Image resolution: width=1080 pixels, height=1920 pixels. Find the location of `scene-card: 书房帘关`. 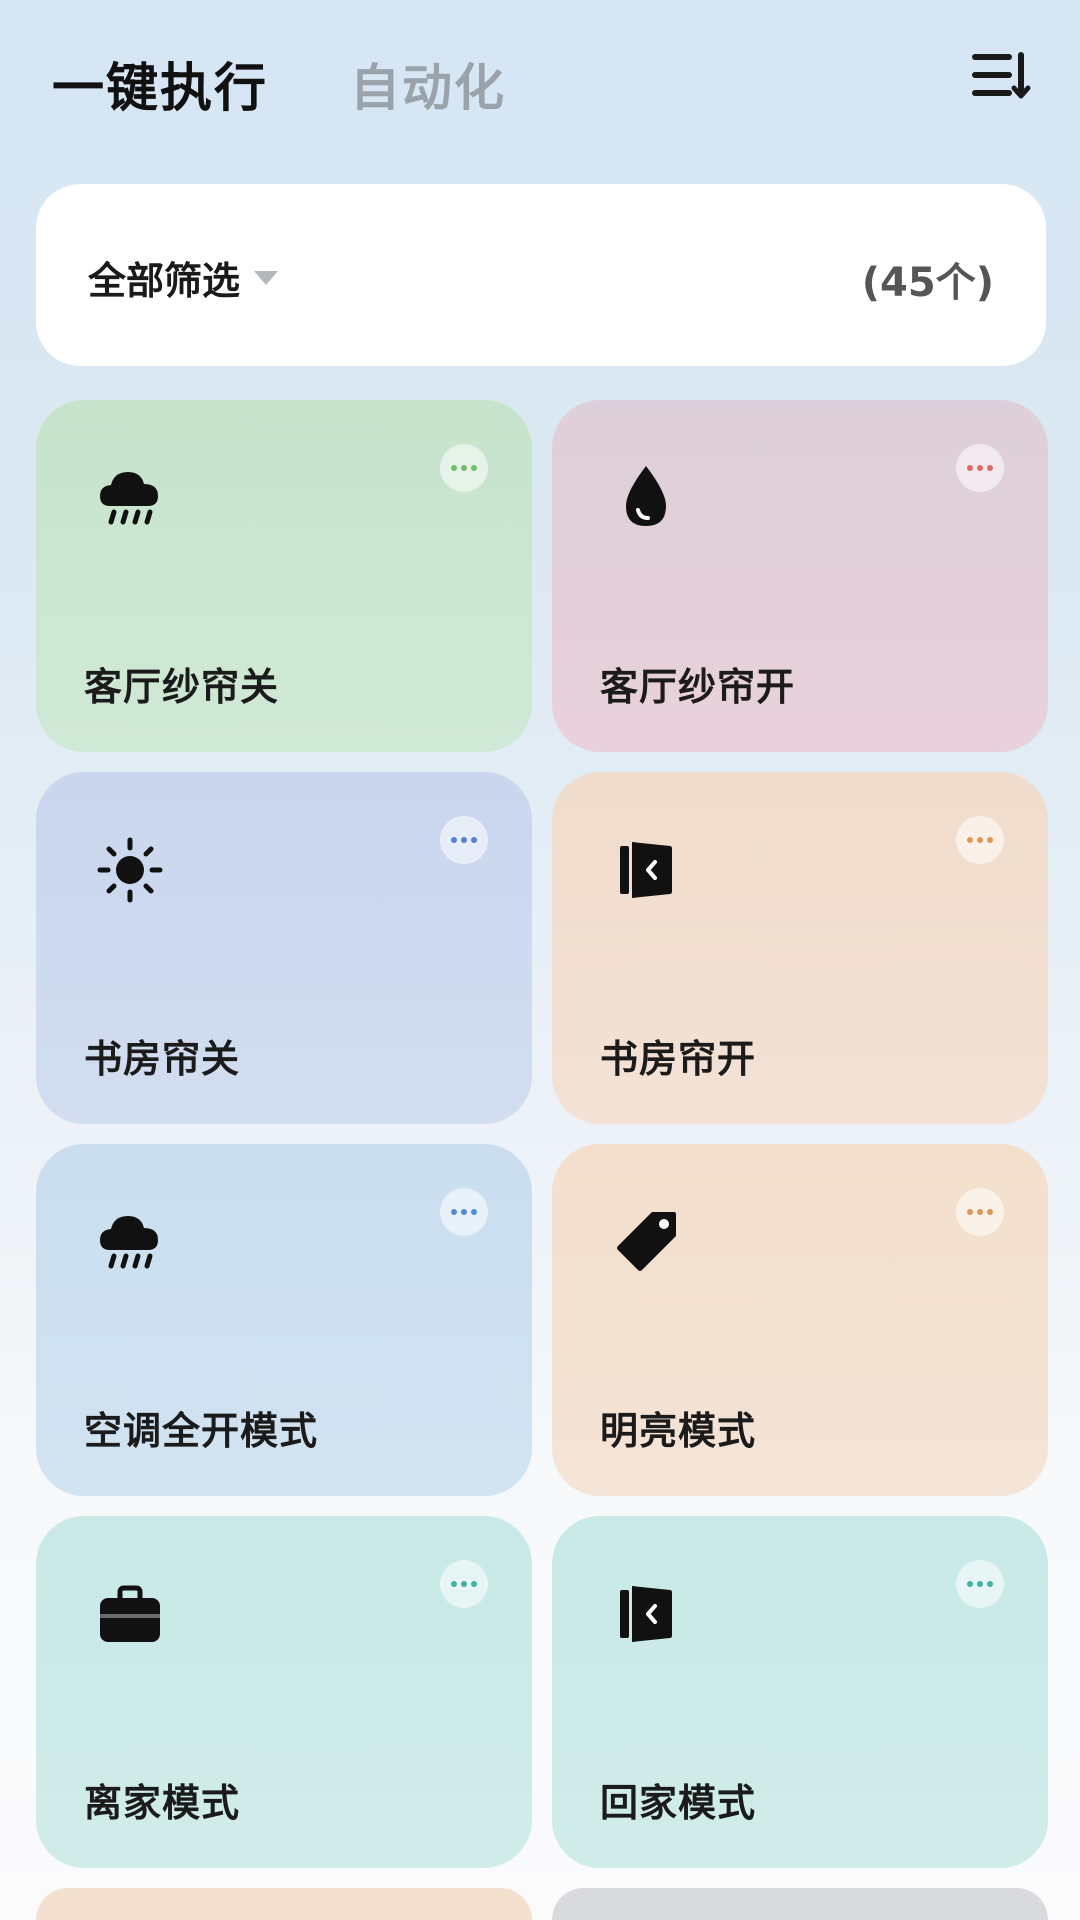

scene-card: 书房帘关 is located at coordinates (284, 948).